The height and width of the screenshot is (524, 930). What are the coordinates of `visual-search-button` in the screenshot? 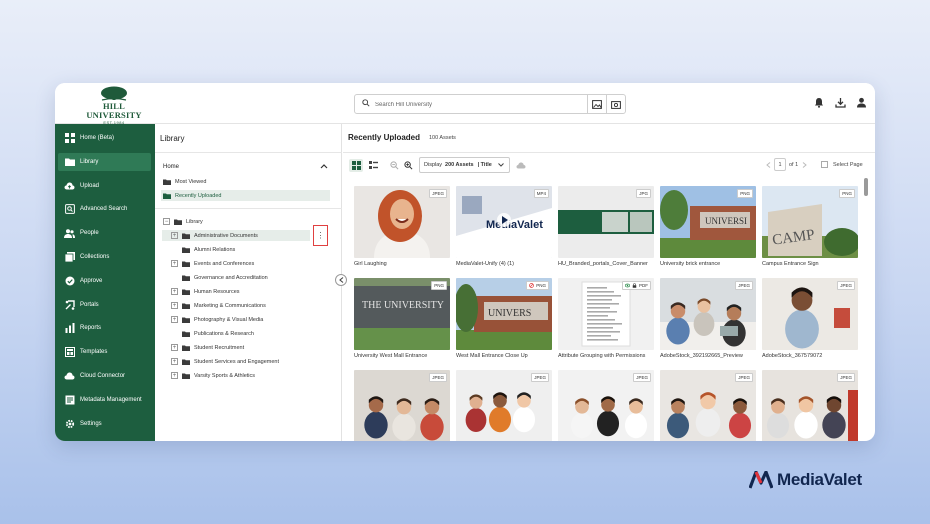 It's located at (615, 104).